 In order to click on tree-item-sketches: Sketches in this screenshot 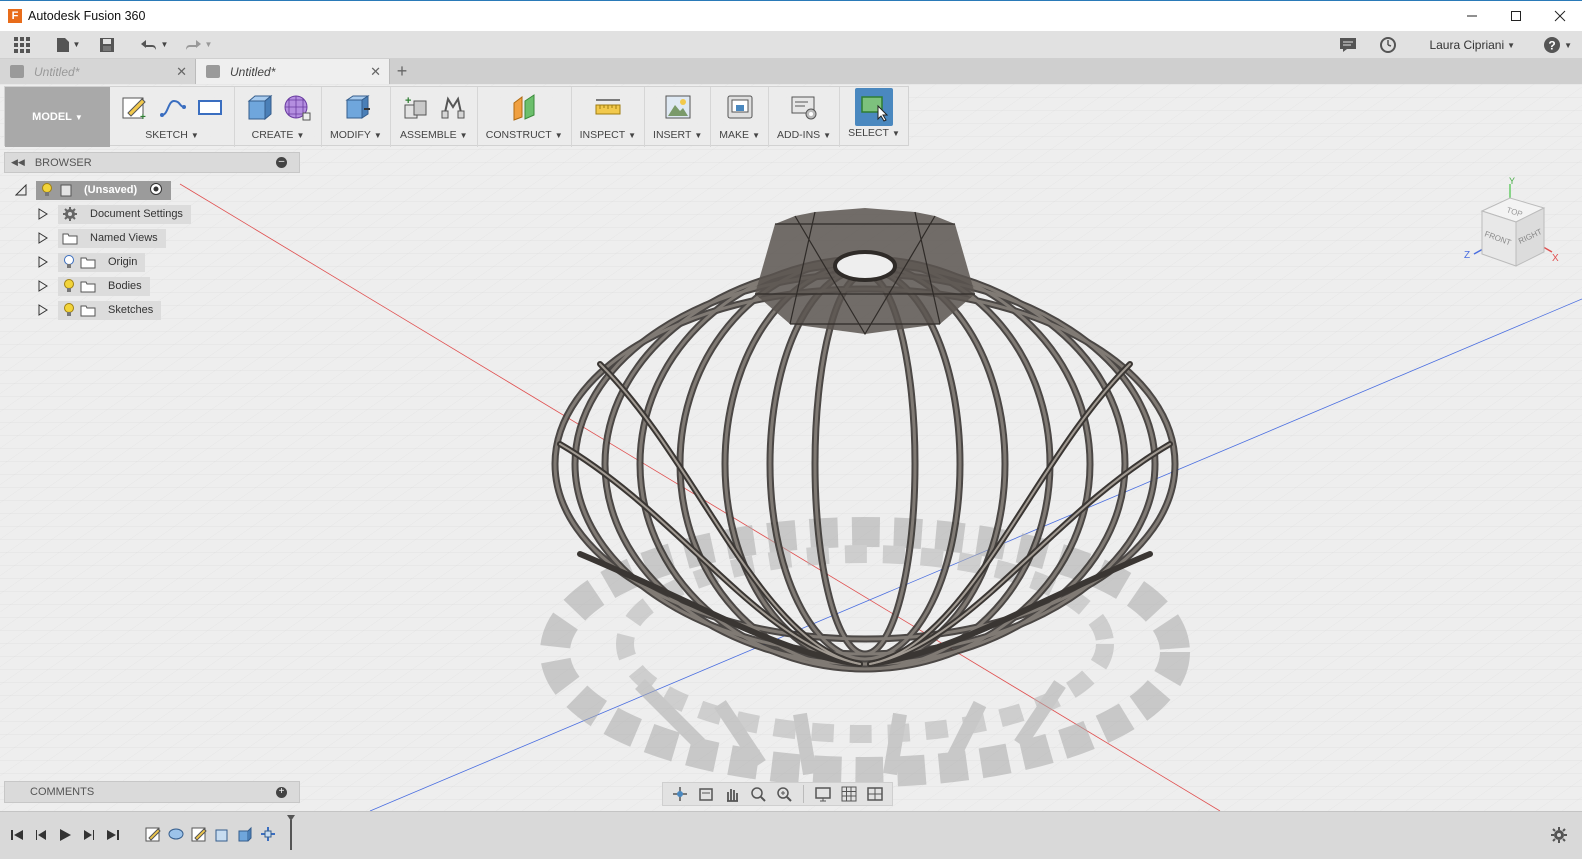, I will do `click(102, 310)`.